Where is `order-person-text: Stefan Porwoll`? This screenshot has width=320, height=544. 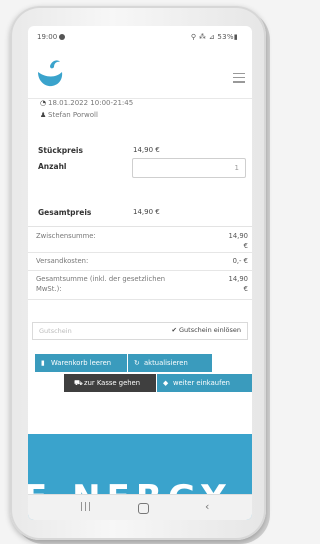 order-person-text: Stefan Porwoll is located at coordinates (73, 115).